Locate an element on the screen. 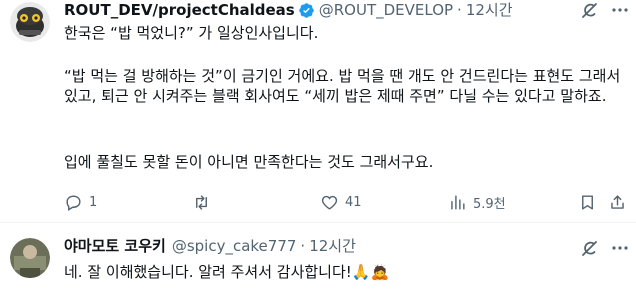 The width and height of the screenshot is (636, 294). tweet-text-paragraph-1: 한국은 “밥 먹었니?” 가 일상인사입니다. is located at coordinates (191, 33).